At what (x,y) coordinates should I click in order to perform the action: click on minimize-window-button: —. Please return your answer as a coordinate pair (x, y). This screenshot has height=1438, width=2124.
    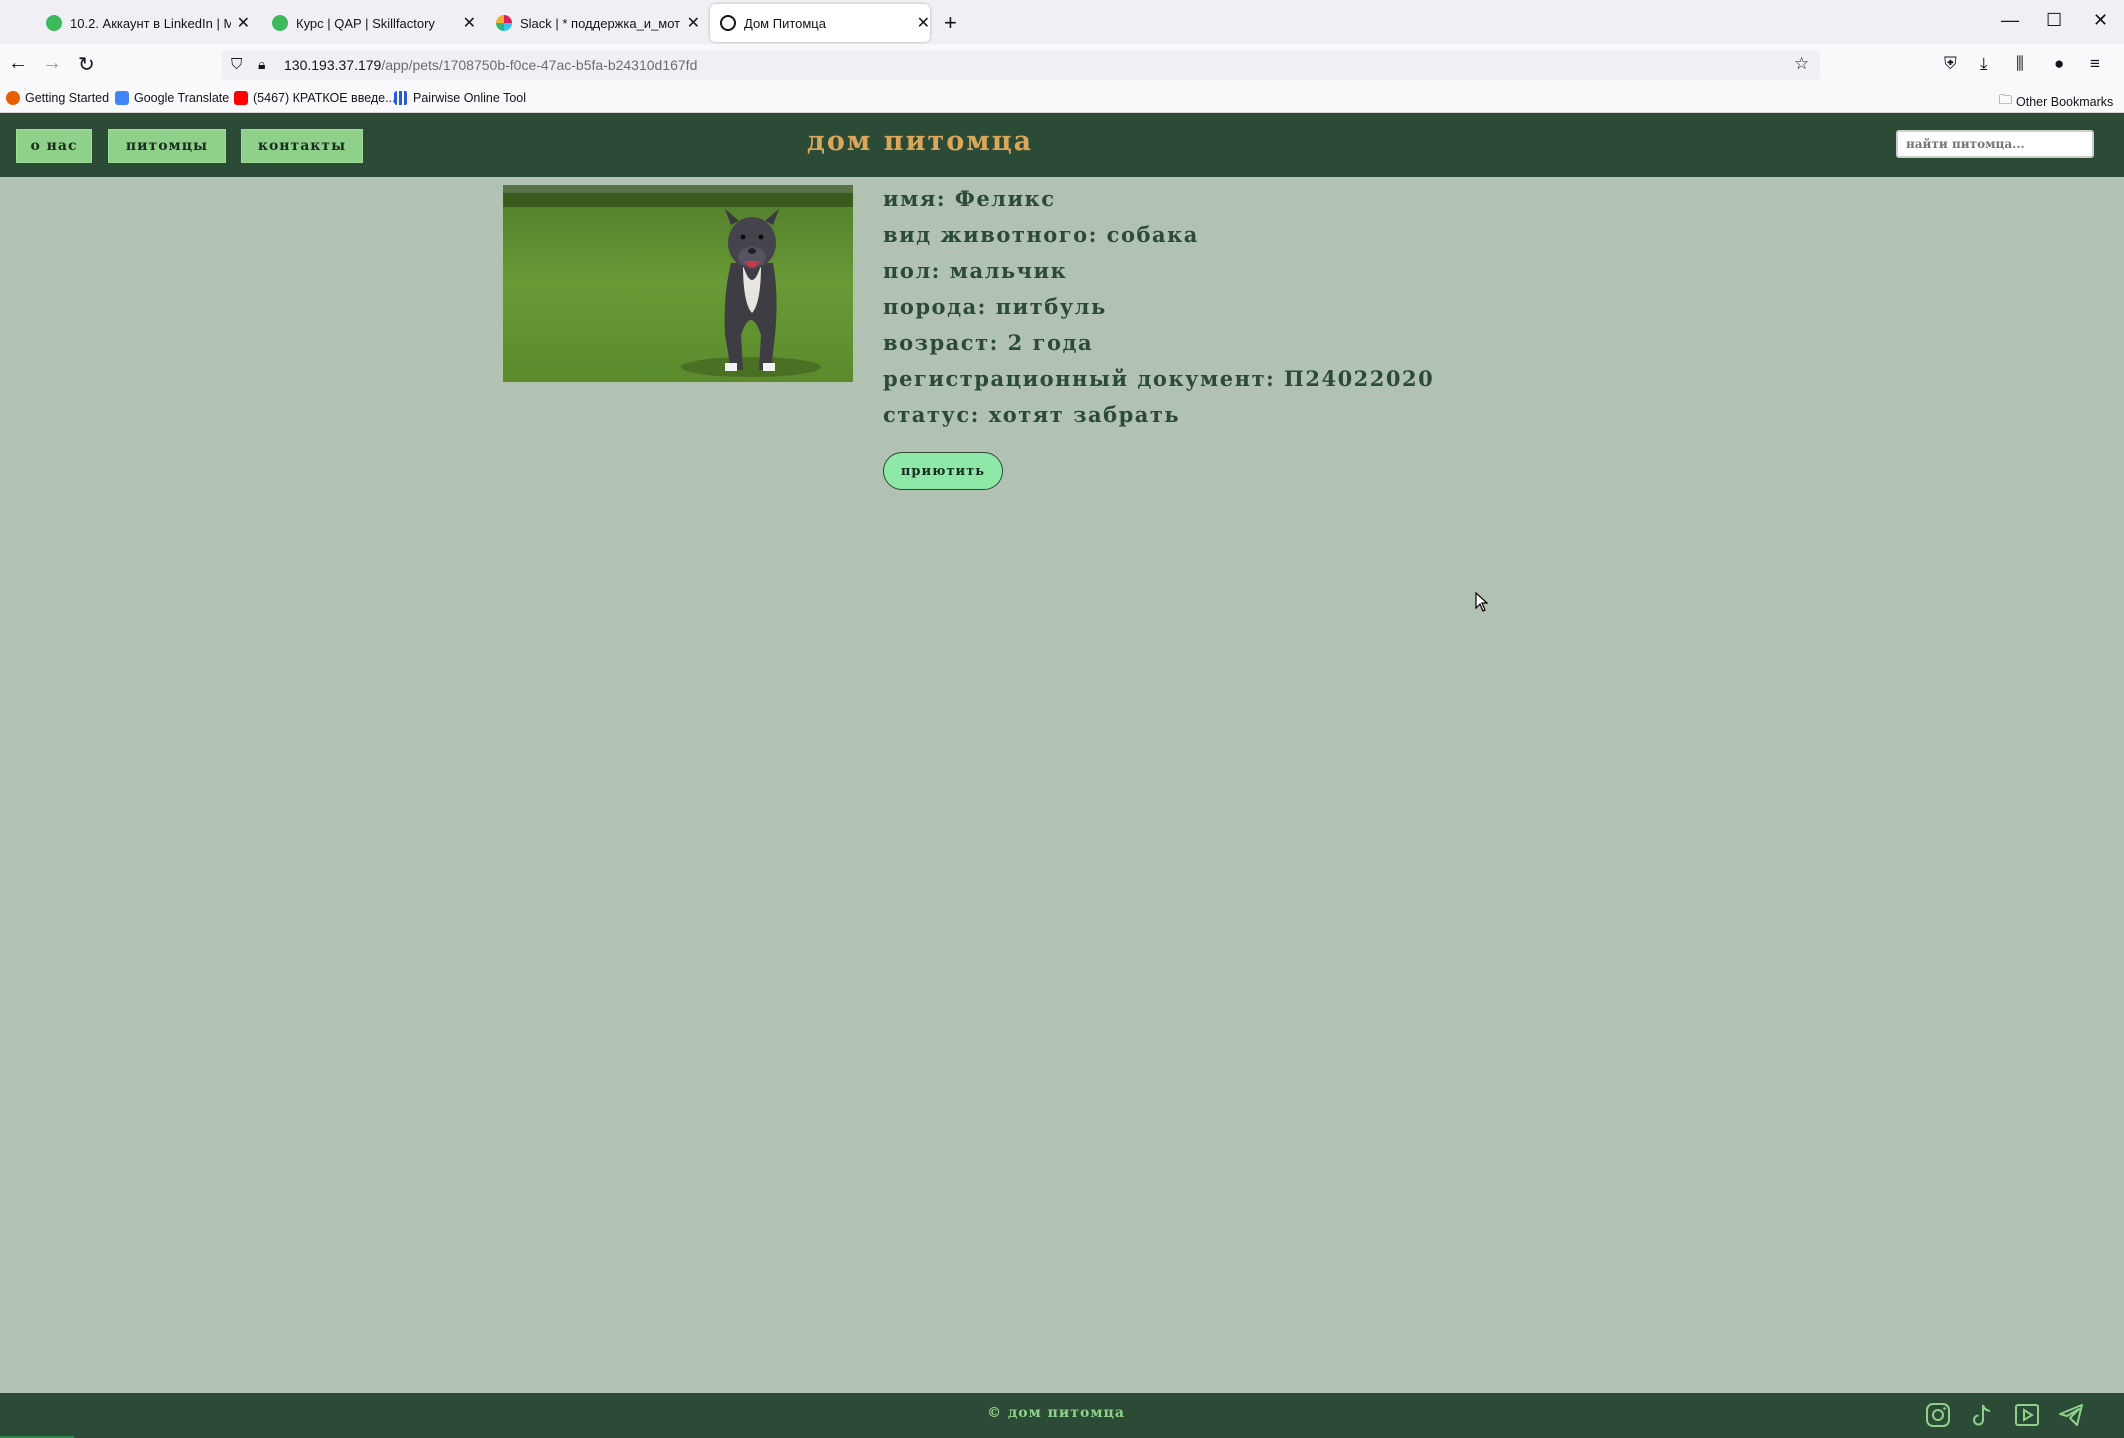
    Looking at the image, I should click on (2010, 20).